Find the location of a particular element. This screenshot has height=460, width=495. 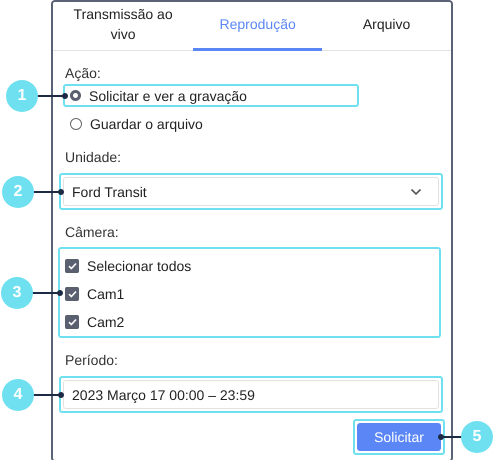

tab: Arquivo is located at coordinates (386, 26).